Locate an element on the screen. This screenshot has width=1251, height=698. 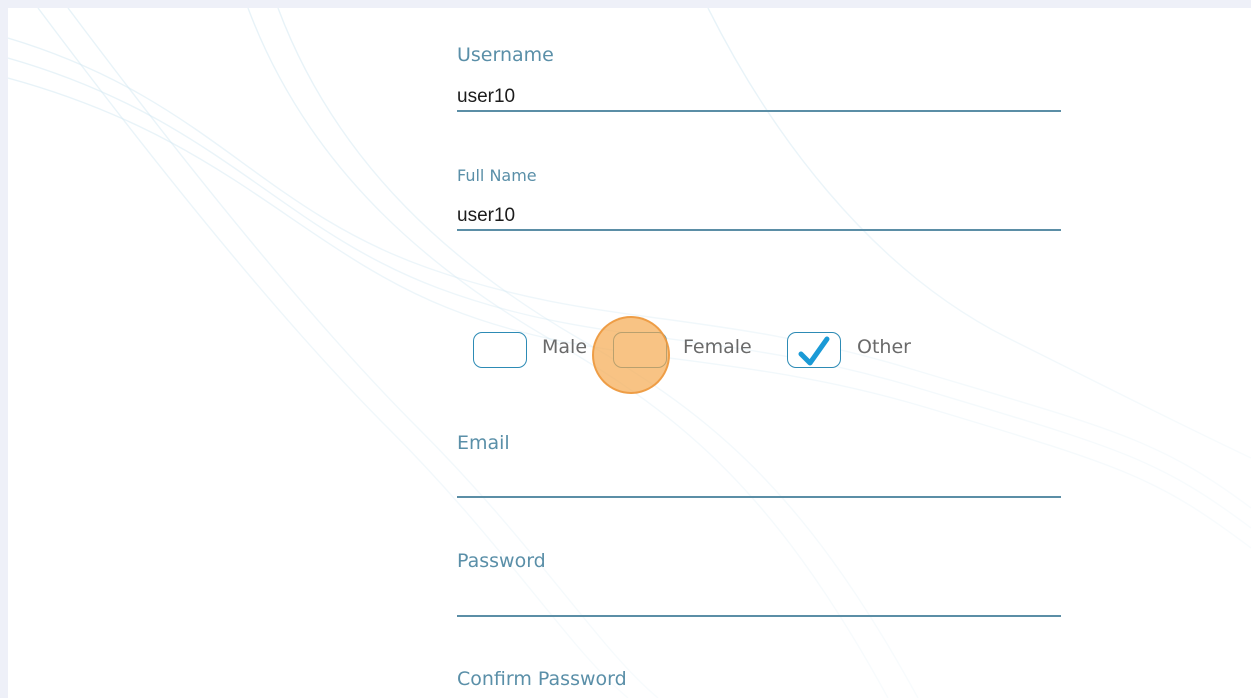
username-field-group: Username is located at coordinates (759, 79).